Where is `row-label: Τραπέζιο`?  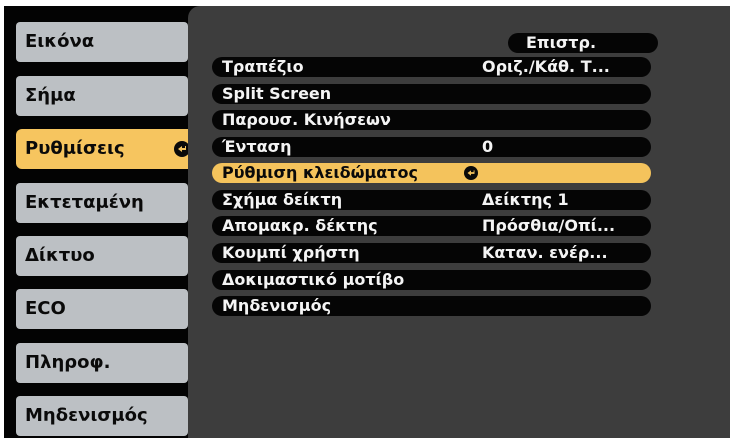 row-label: Τραπέζιο is located at coordinates (263, 66).